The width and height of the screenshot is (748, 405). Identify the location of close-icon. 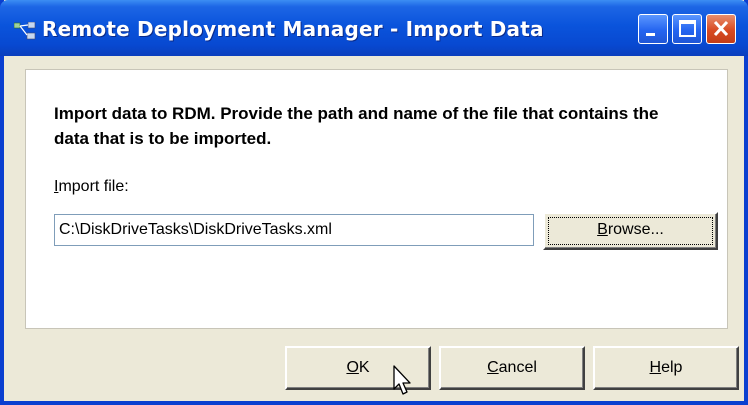
(721, 28).